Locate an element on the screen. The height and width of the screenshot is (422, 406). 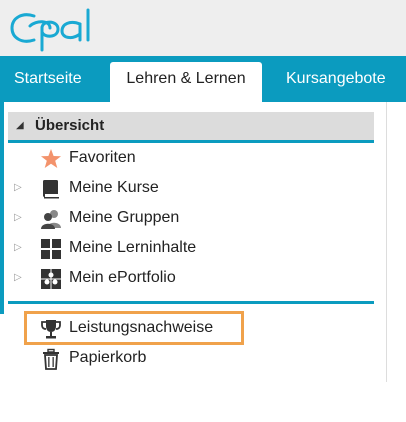
tree-item-label: Meine Kurse is located at coordinates (114, 187).